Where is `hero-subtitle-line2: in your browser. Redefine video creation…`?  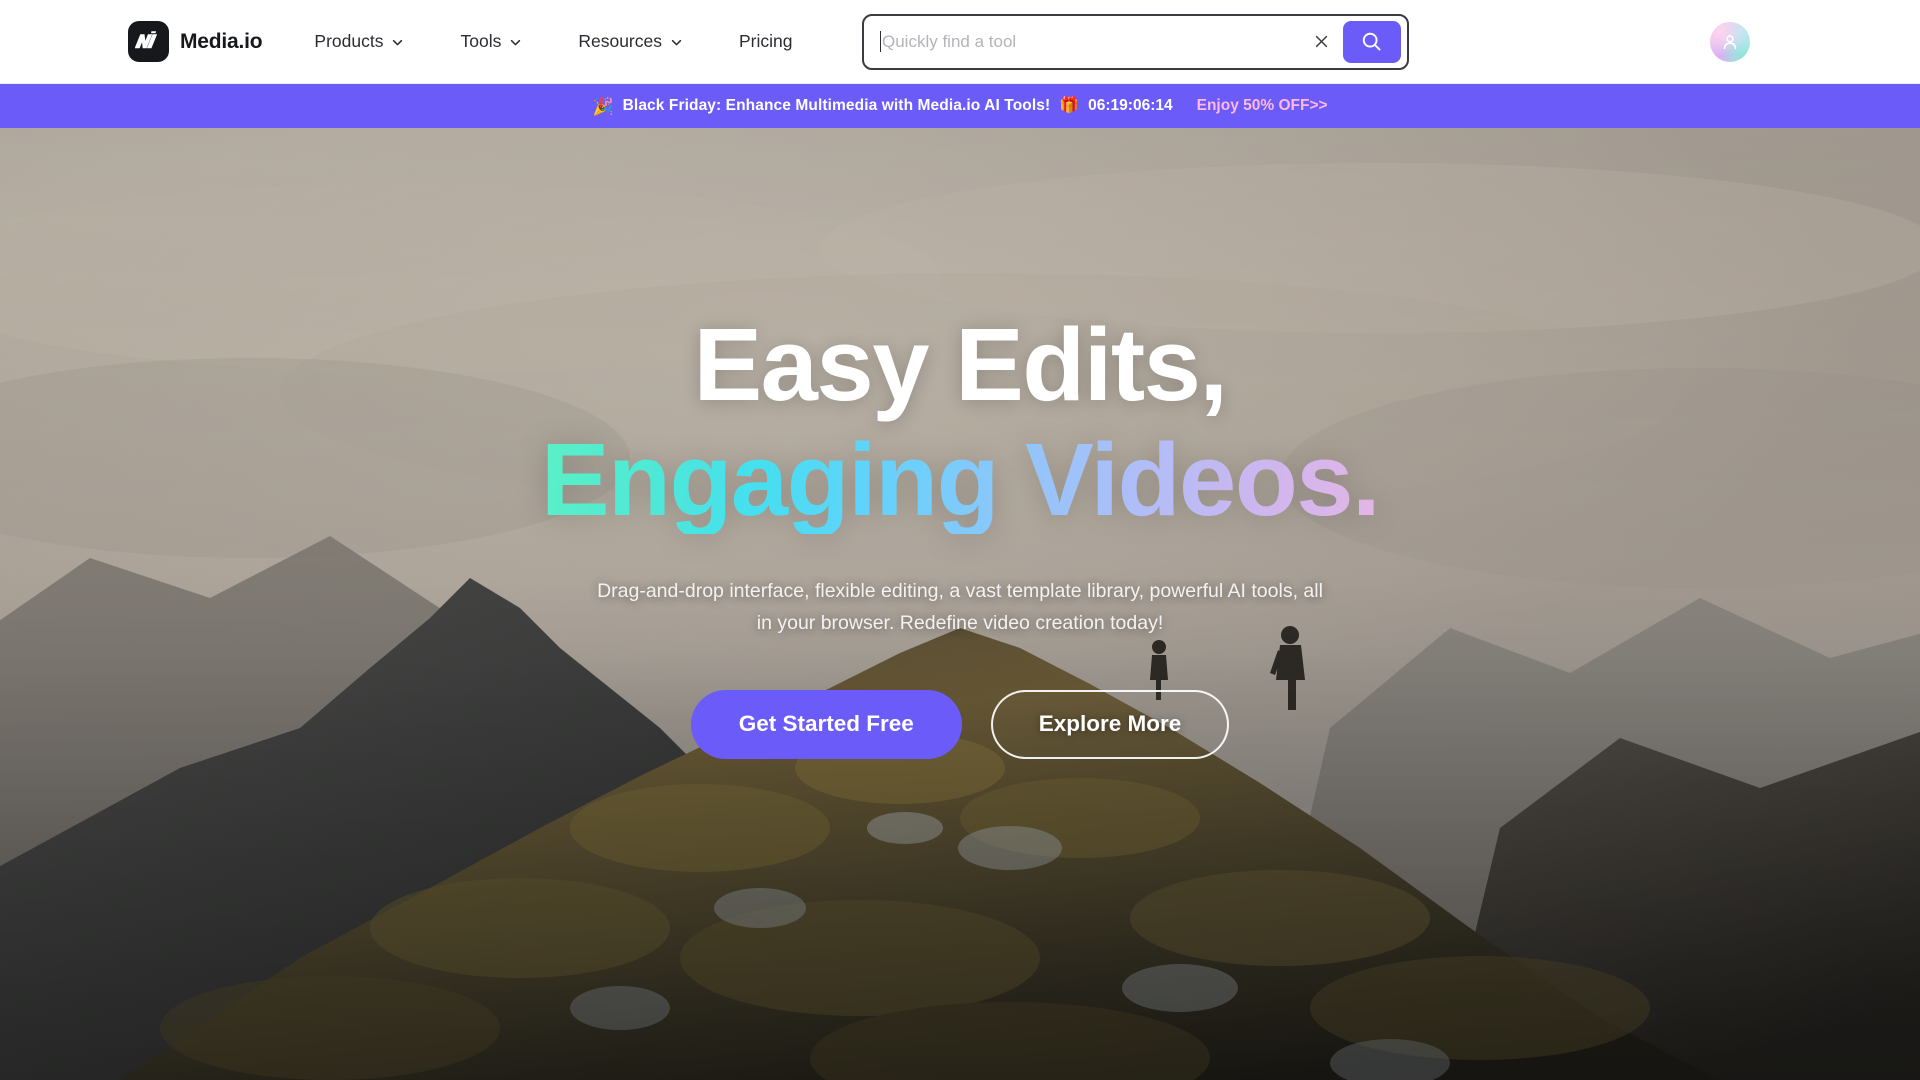
hero-subtitle-line2: in your browser. Redefine video creation… is located at coordinates (960, 622).